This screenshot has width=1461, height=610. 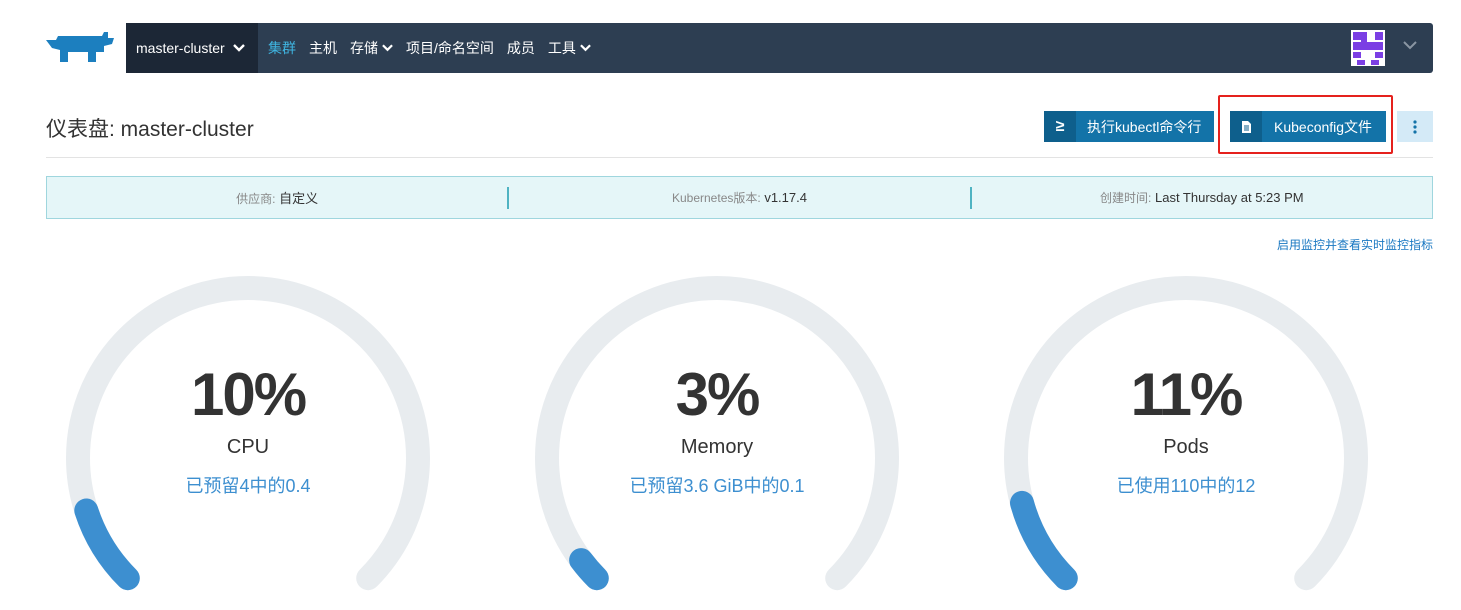 I want to click on memory-gauge: 3% Memory 已预留3.6 GiB中的0.1, so click(x=717, y=440).